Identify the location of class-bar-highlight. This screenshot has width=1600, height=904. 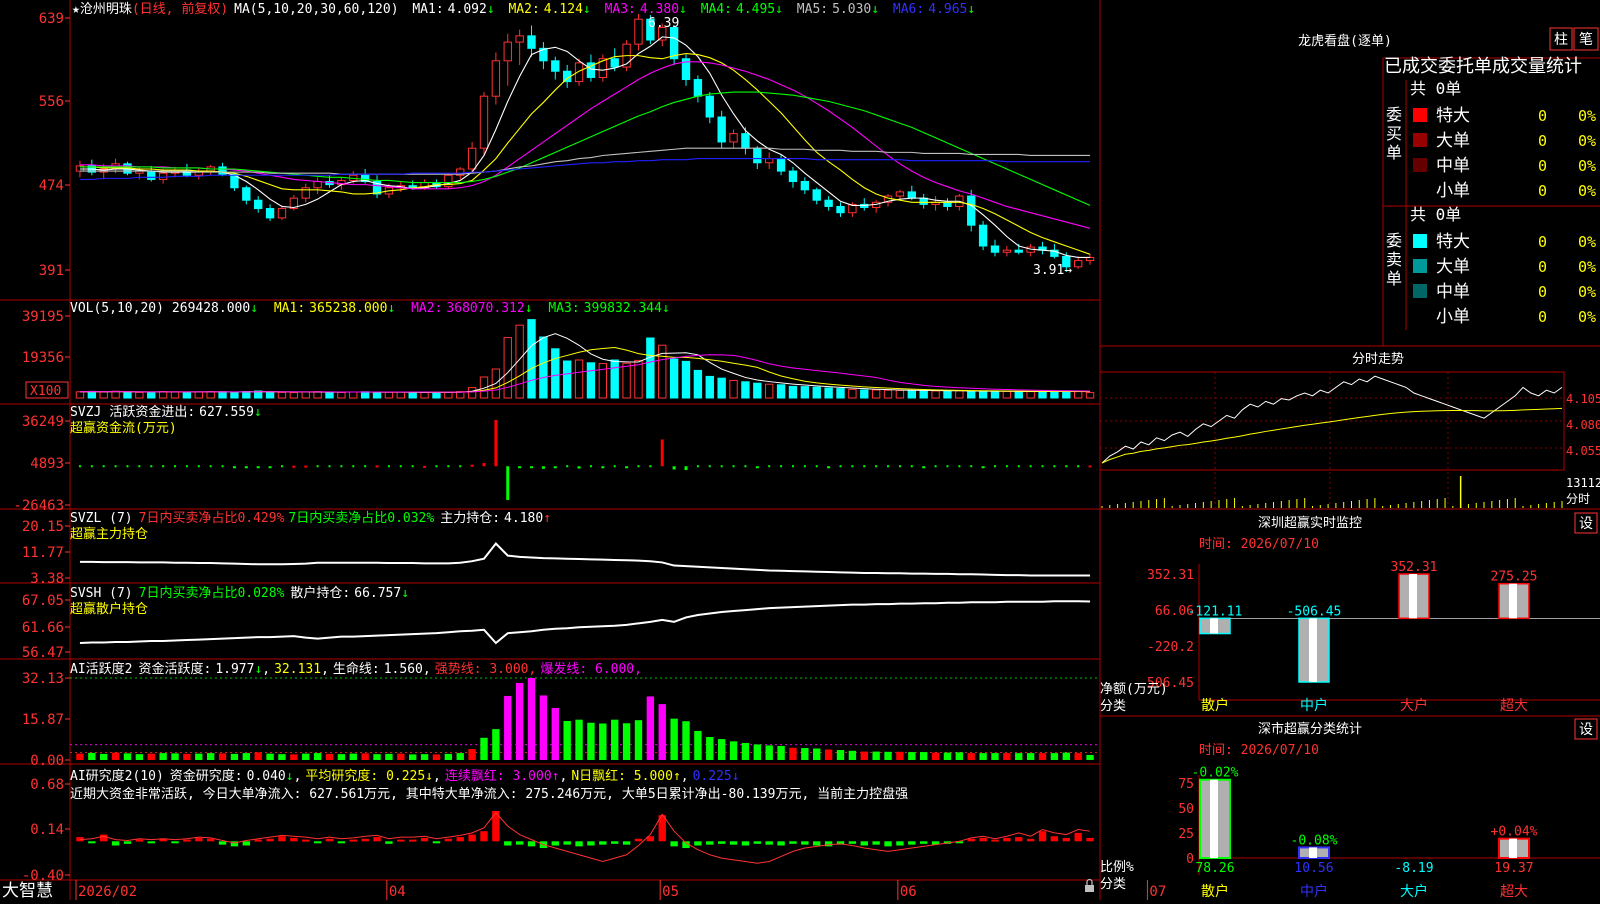
(1513, 848).